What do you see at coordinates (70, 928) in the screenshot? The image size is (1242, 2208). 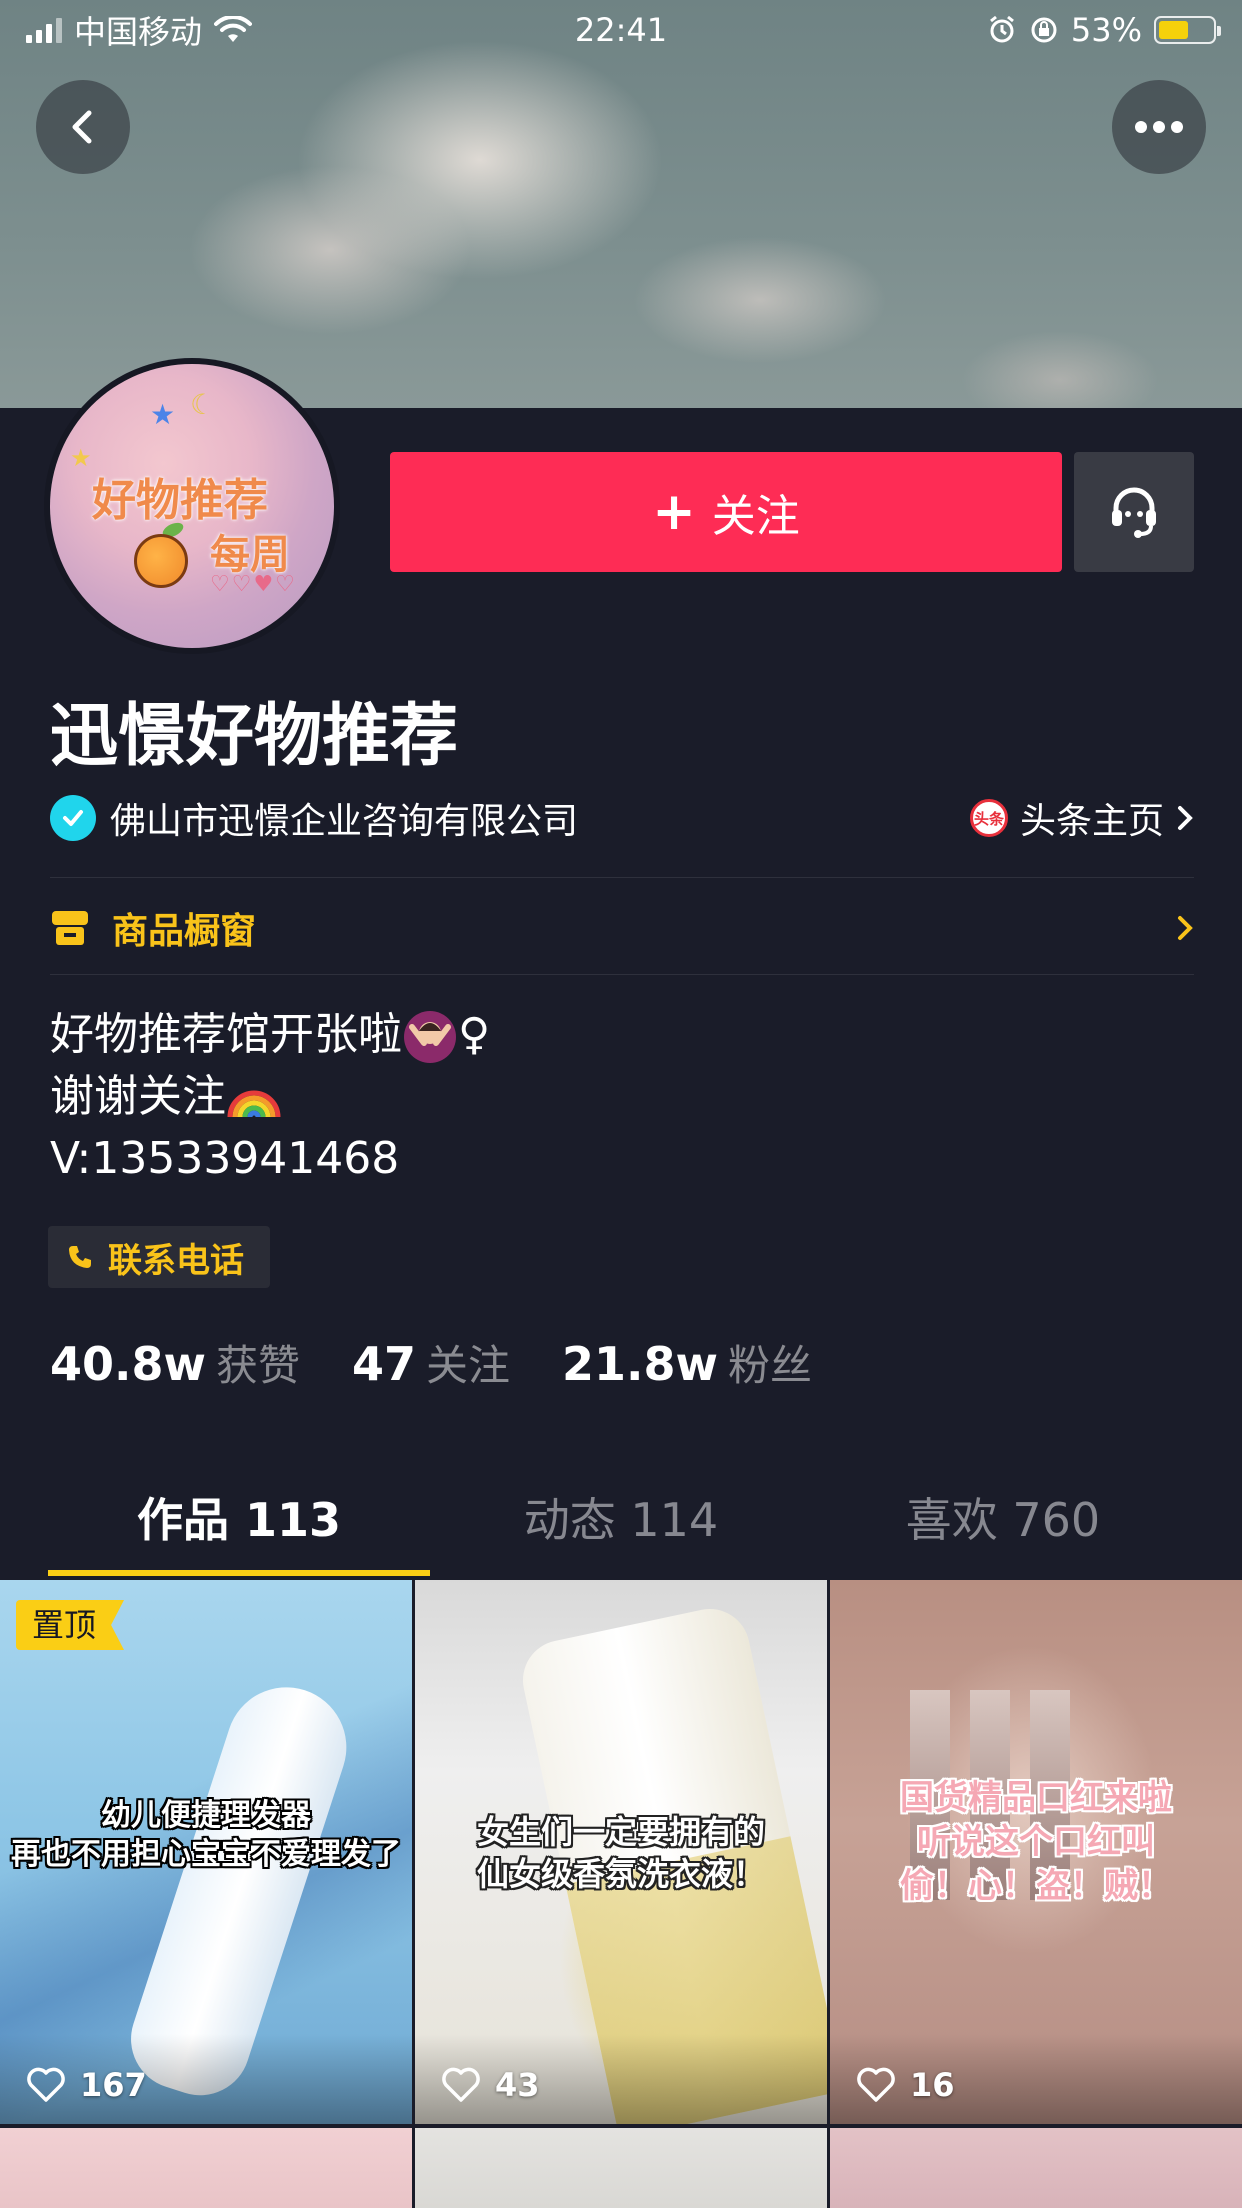 I see `shop-icon` at bounding box center [70, 928].